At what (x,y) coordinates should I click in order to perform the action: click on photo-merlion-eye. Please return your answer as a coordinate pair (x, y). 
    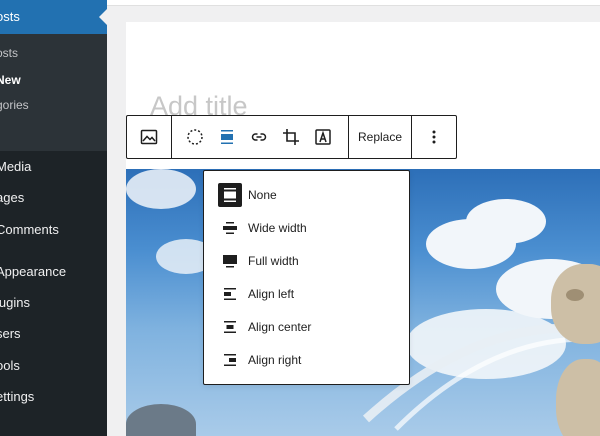
    Looking at the image, I should click on (575, 295).